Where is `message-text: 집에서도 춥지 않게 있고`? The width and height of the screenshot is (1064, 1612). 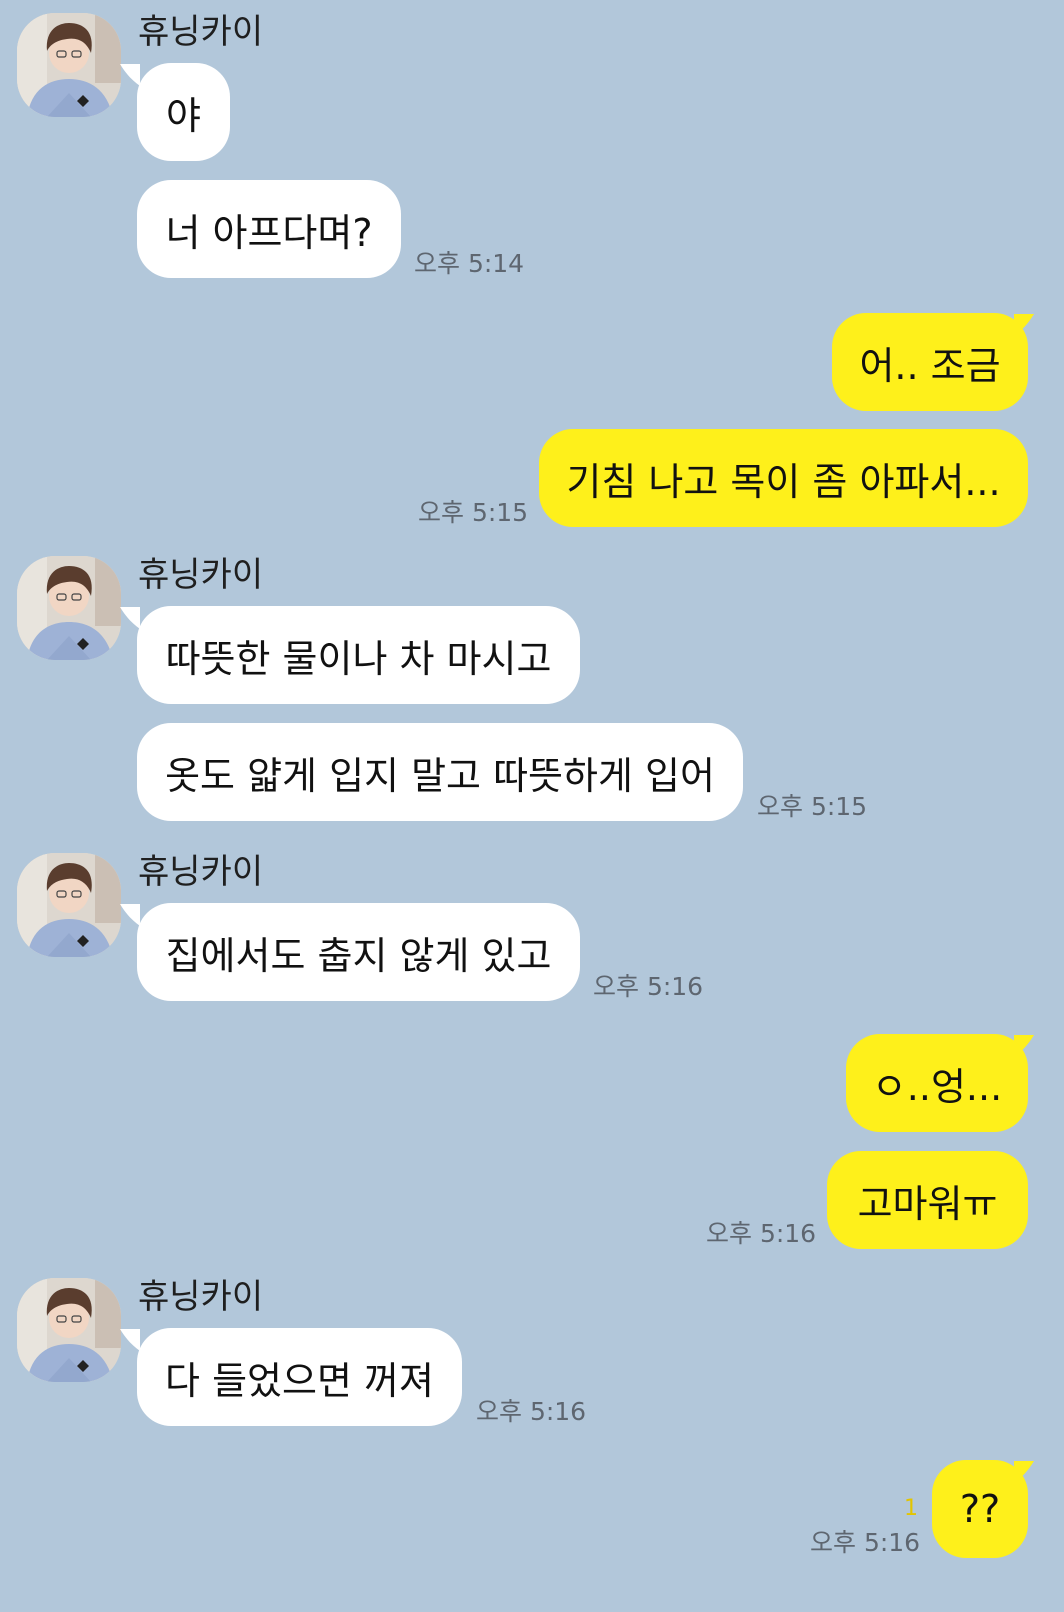 message-text: 집에서도 춥지 않게 있고 is located at coordinates (358, 955).